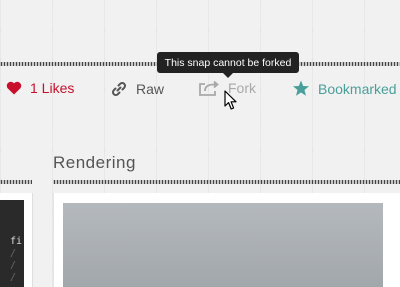 The width and height of the screenshot is (400, 287). I want to click on link-icon, so click(119, 89).